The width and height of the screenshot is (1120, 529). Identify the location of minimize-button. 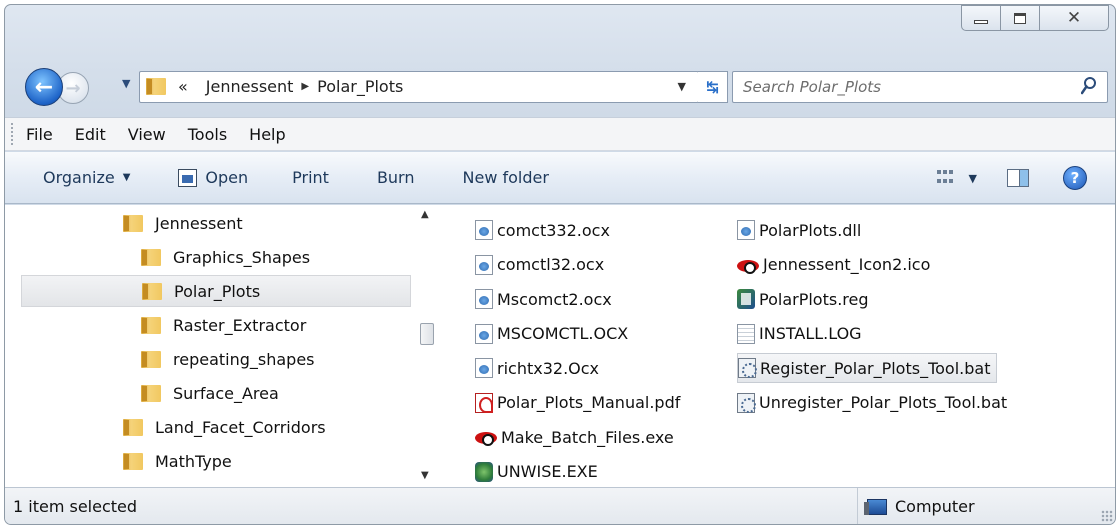
(981, 18).